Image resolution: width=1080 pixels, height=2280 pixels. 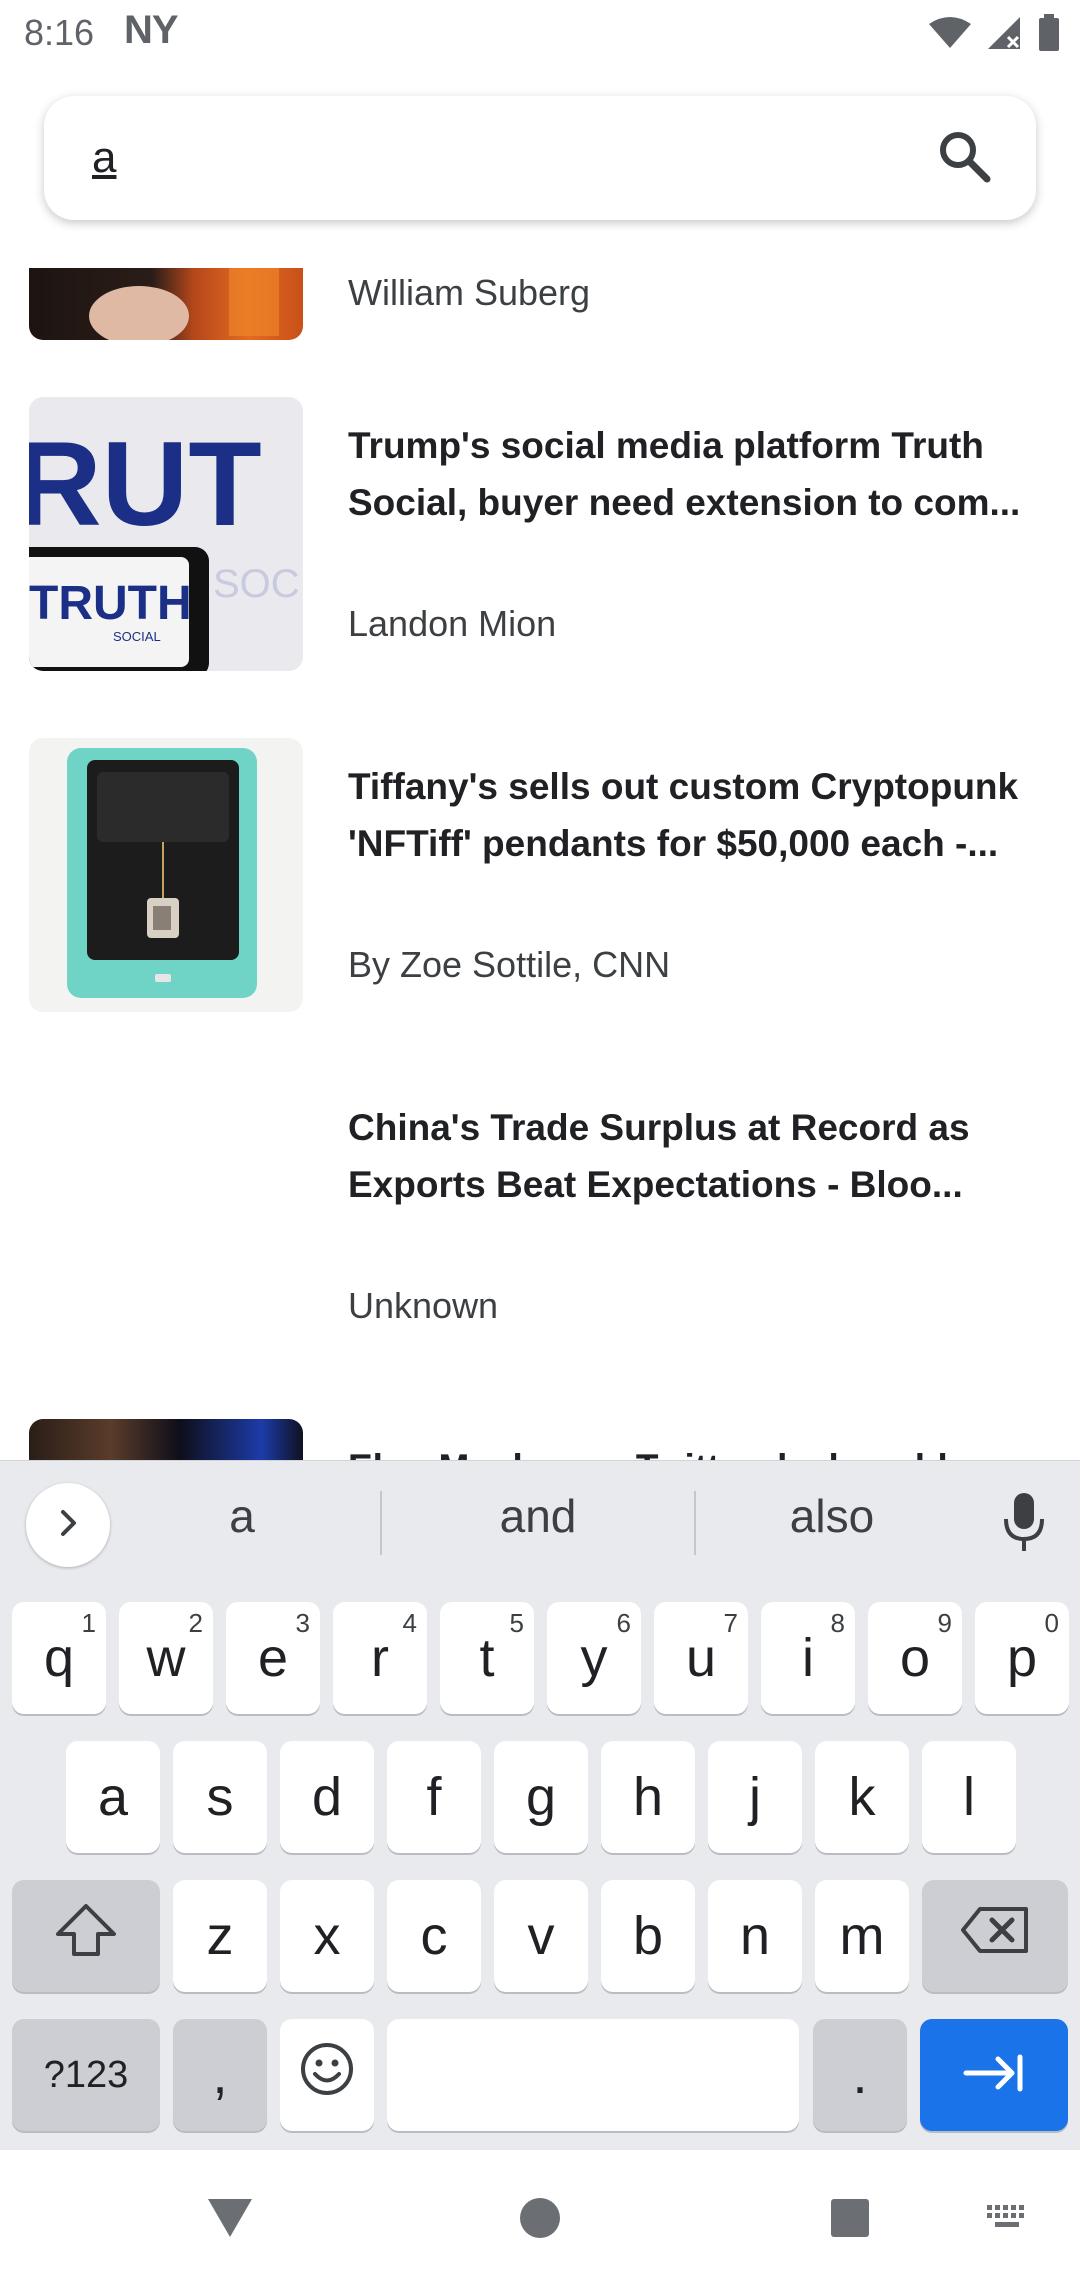 I want to click on enter-key, so click(x=994, y=2075).